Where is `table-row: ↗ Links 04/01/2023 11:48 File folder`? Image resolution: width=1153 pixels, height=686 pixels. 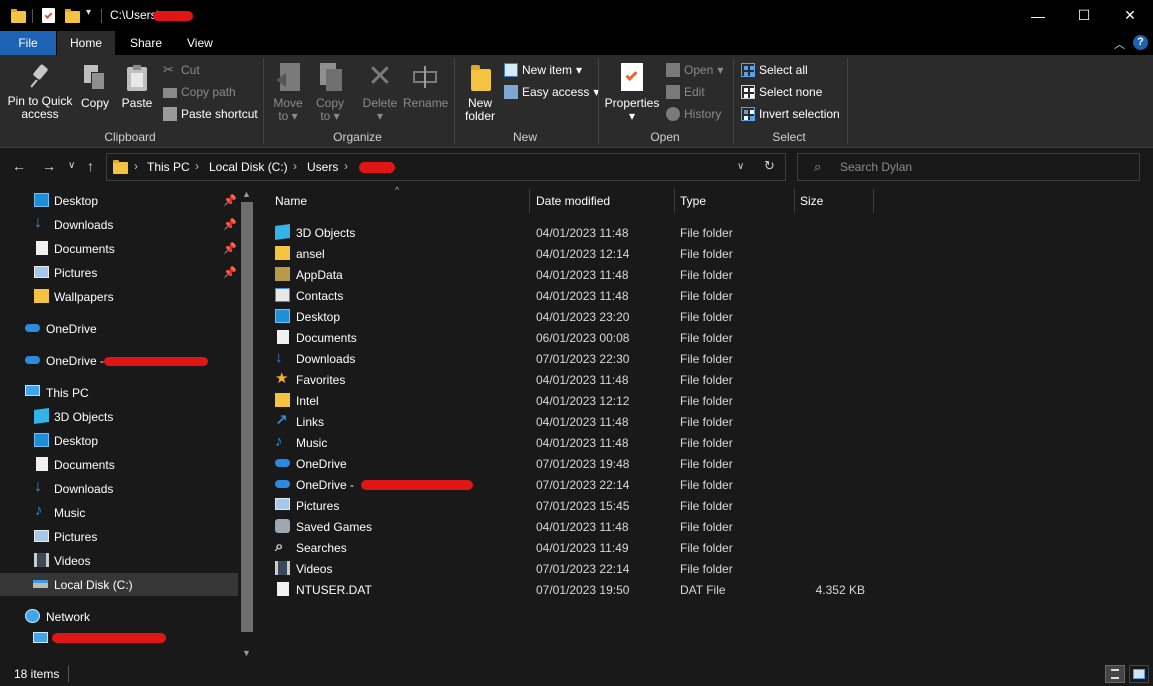 table-row: ↗ Links 04/01/2023 11:48 File folder is located at coordinates (579, 421).